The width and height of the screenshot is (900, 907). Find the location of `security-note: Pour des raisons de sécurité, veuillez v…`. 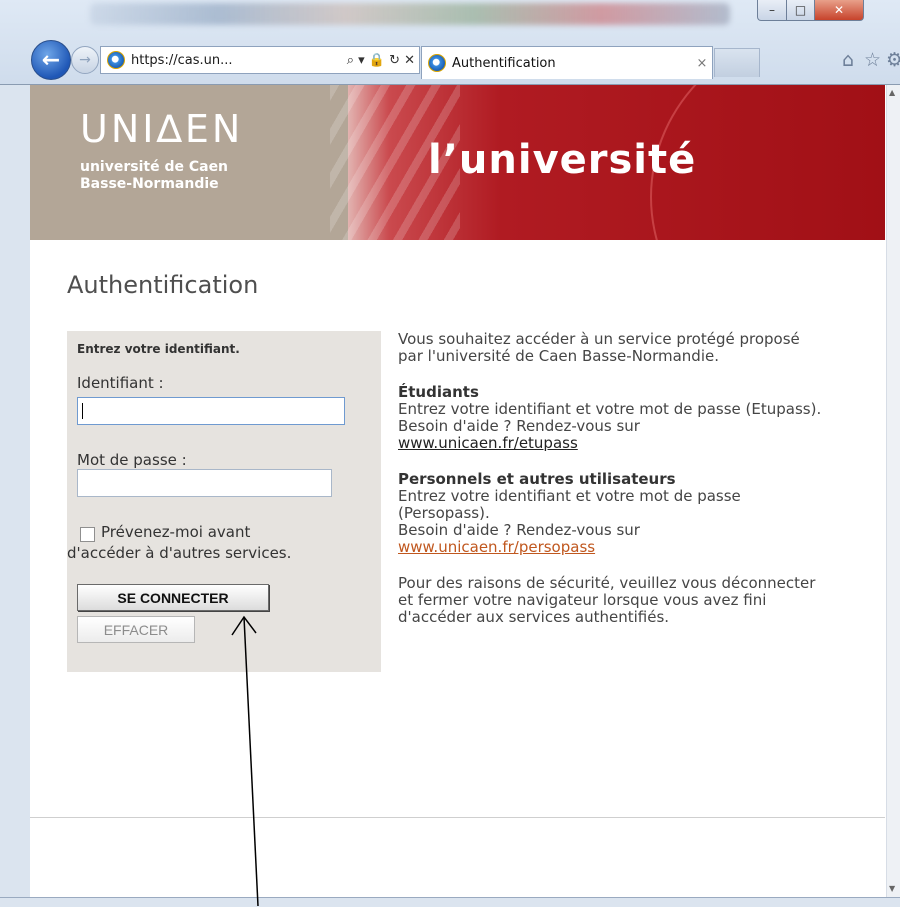

security-note: Pour des raisons de sécurité, veuillez v… is located at coordinates (607, 600).